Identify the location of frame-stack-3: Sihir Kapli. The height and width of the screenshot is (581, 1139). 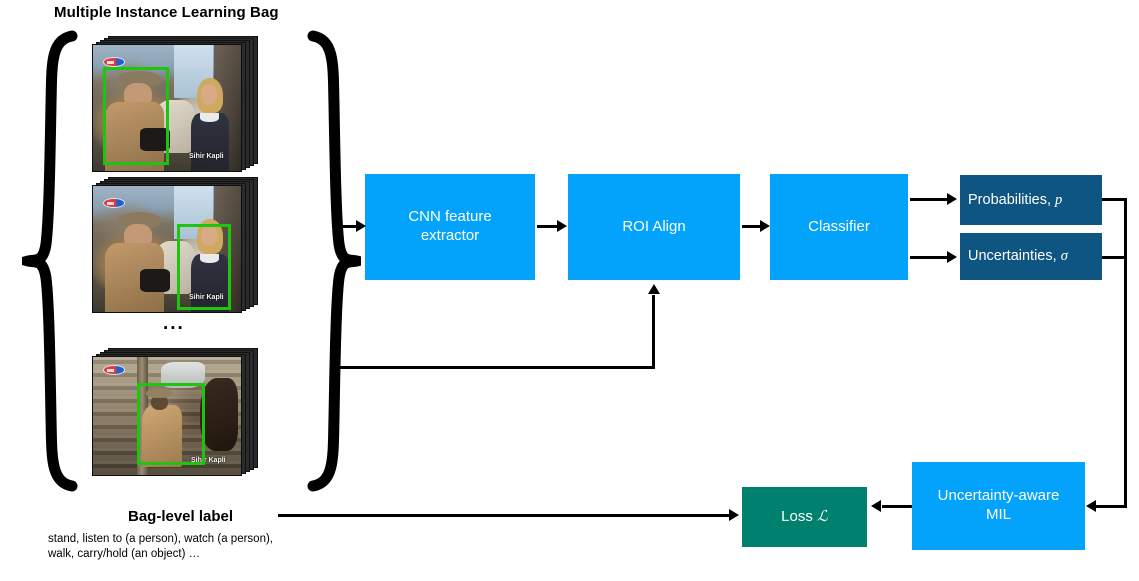
(175, 414).